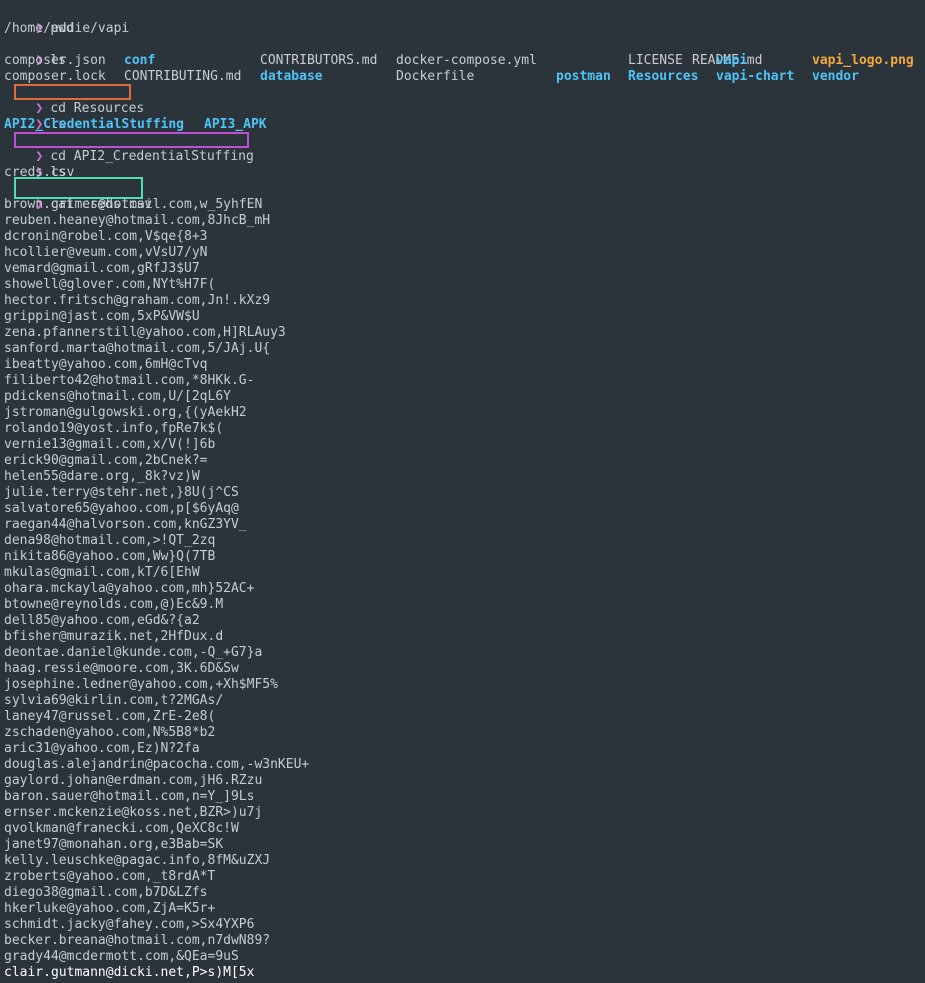 Image resolution: width=925 pixels, height=983 pixels. Describe the element at coordinates (110, 284) in the screenshot. I see `credential-line: showell@glover.com,NYt%H7F(` at that location.